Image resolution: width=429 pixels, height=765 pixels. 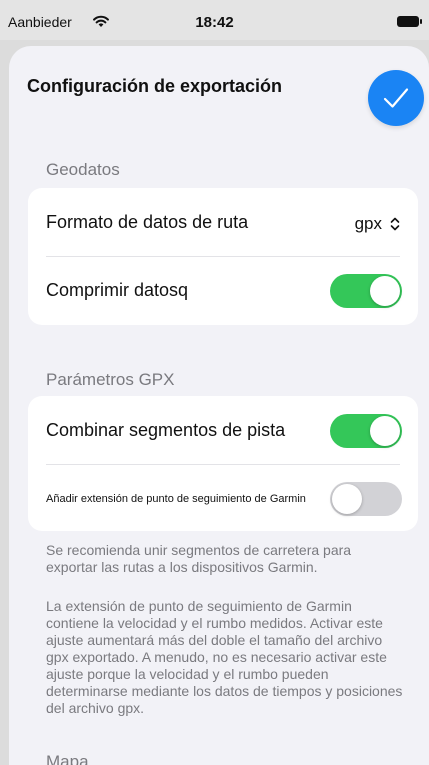 I want to click on checkmark-icon, so click(x=396, y=98).